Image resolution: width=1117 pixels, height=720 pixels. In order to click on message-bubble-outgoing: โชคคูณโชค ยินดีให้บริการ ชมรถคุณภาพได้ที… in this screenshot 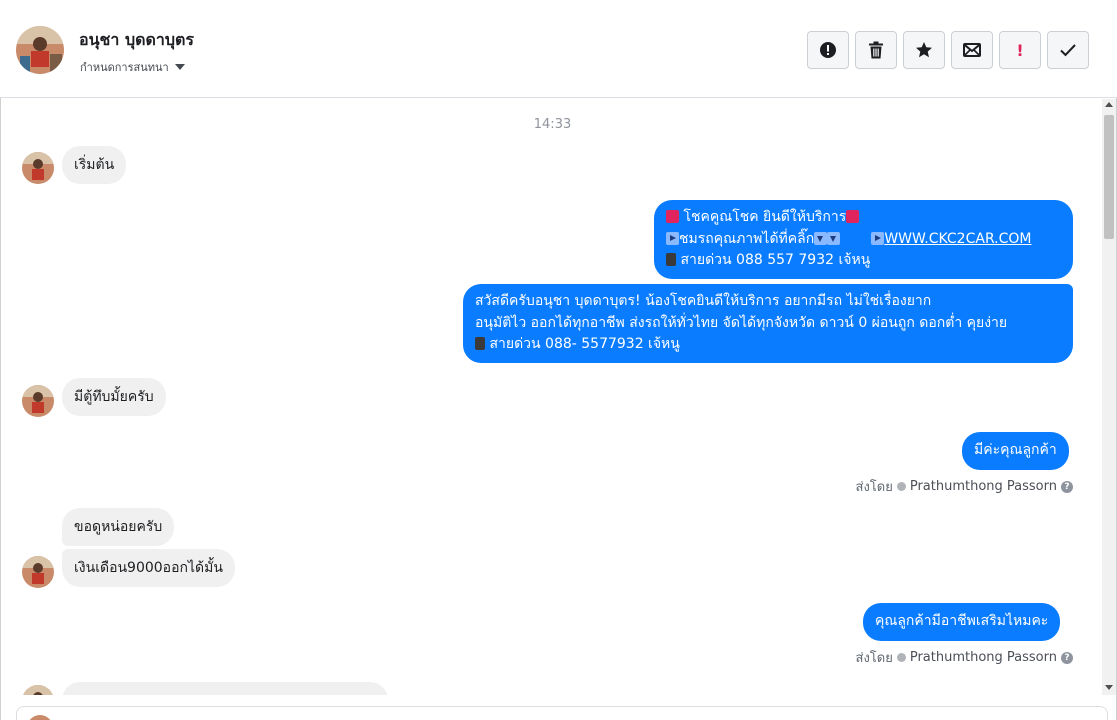, I will do `click(863, 239)`.